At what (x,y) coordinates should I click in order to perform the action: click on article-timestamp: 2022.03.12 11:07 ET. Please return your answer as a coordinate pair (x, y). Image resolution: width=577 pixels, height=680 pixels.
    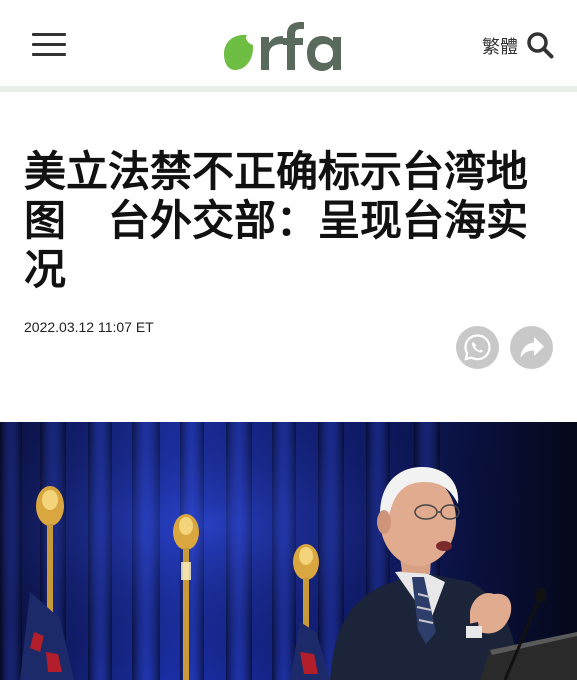
    Looking at the image, I should click on (89, 327).